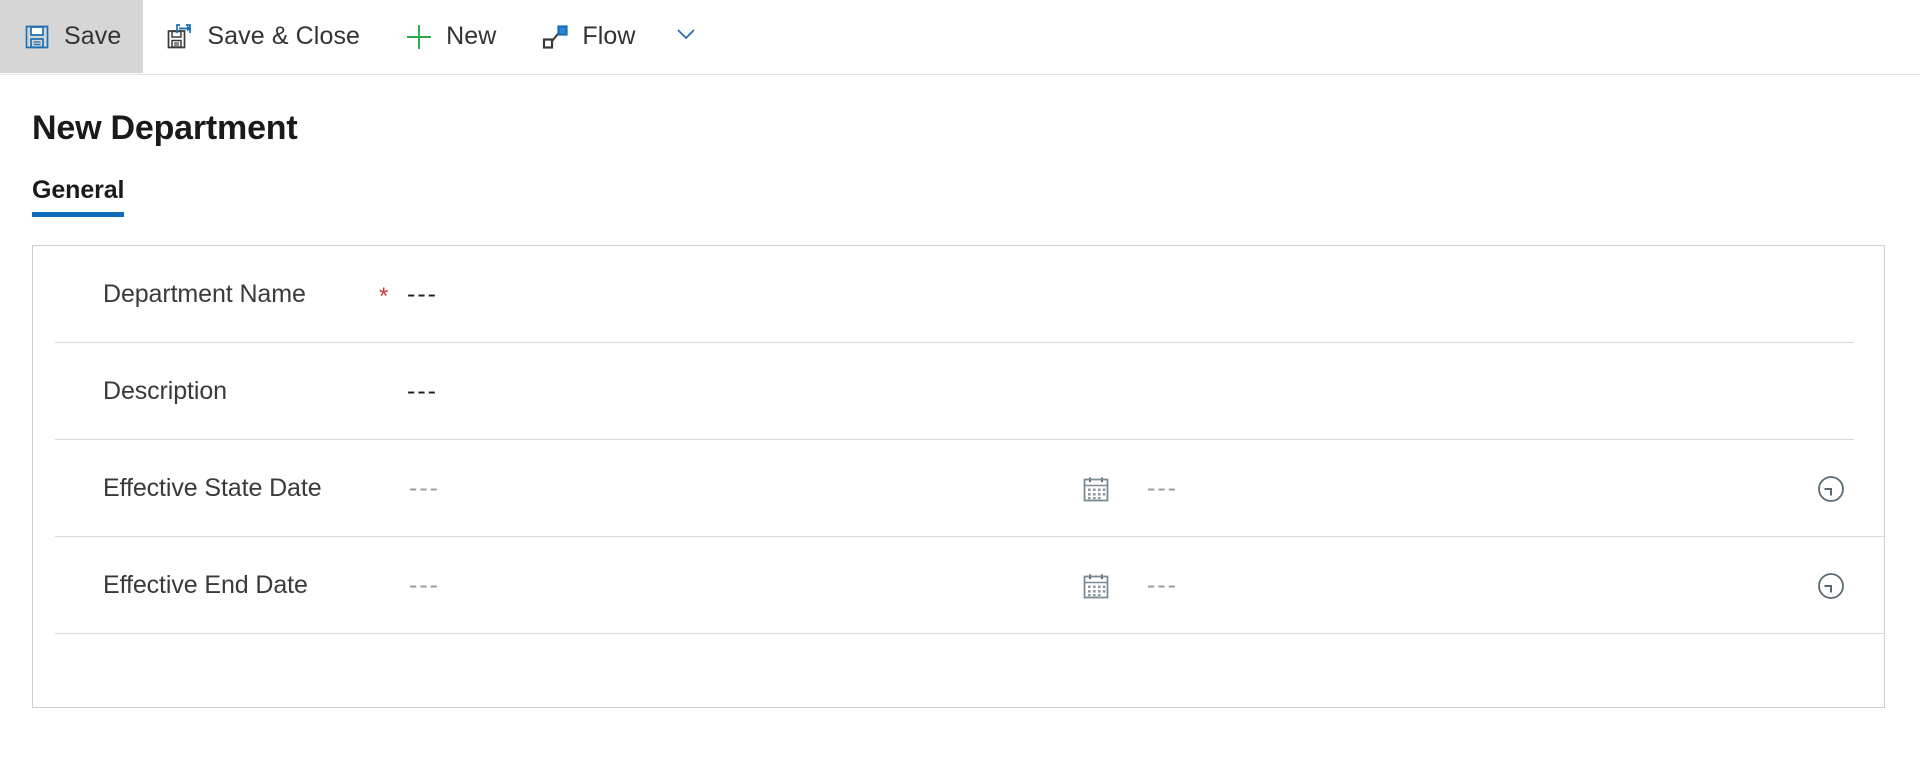  Describe the element at coordinates (960, 37) in the screenshot. I see `command-bar: Save Save & Close New Flow` at that location.